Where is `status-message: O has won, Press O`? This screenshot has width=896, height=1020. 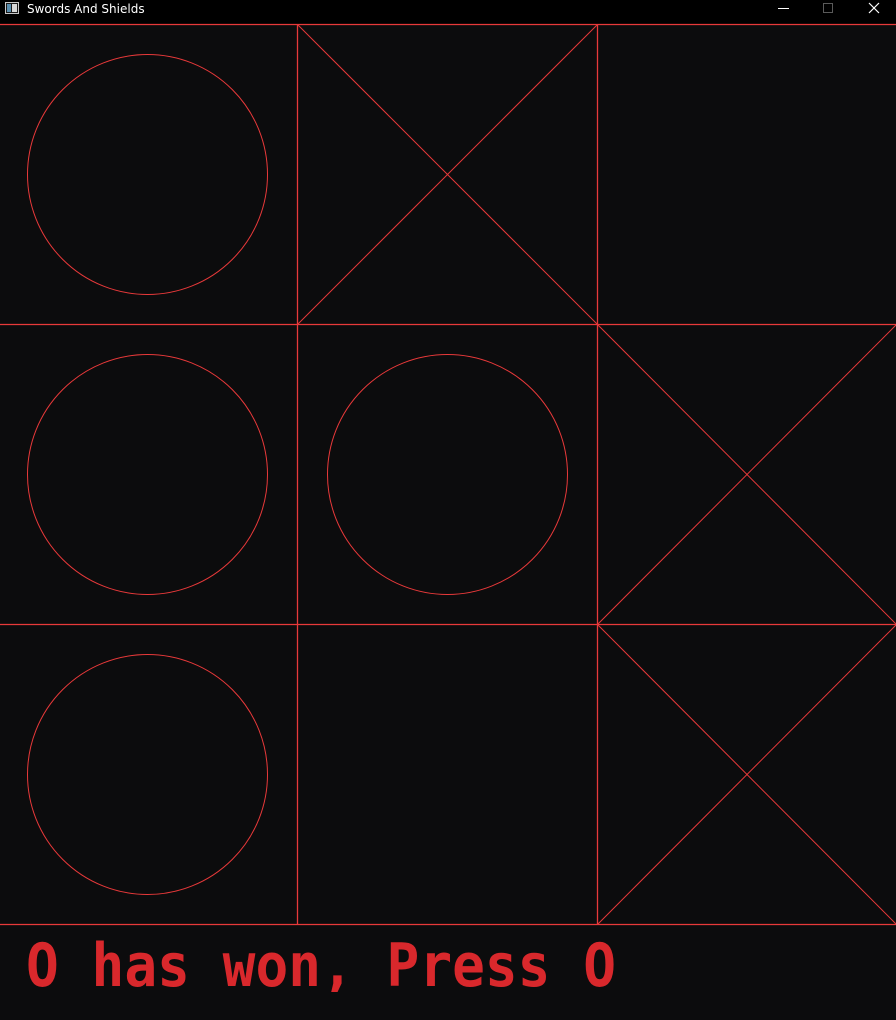
status-message: O has won, Press O is located at coordinates (321, 962).